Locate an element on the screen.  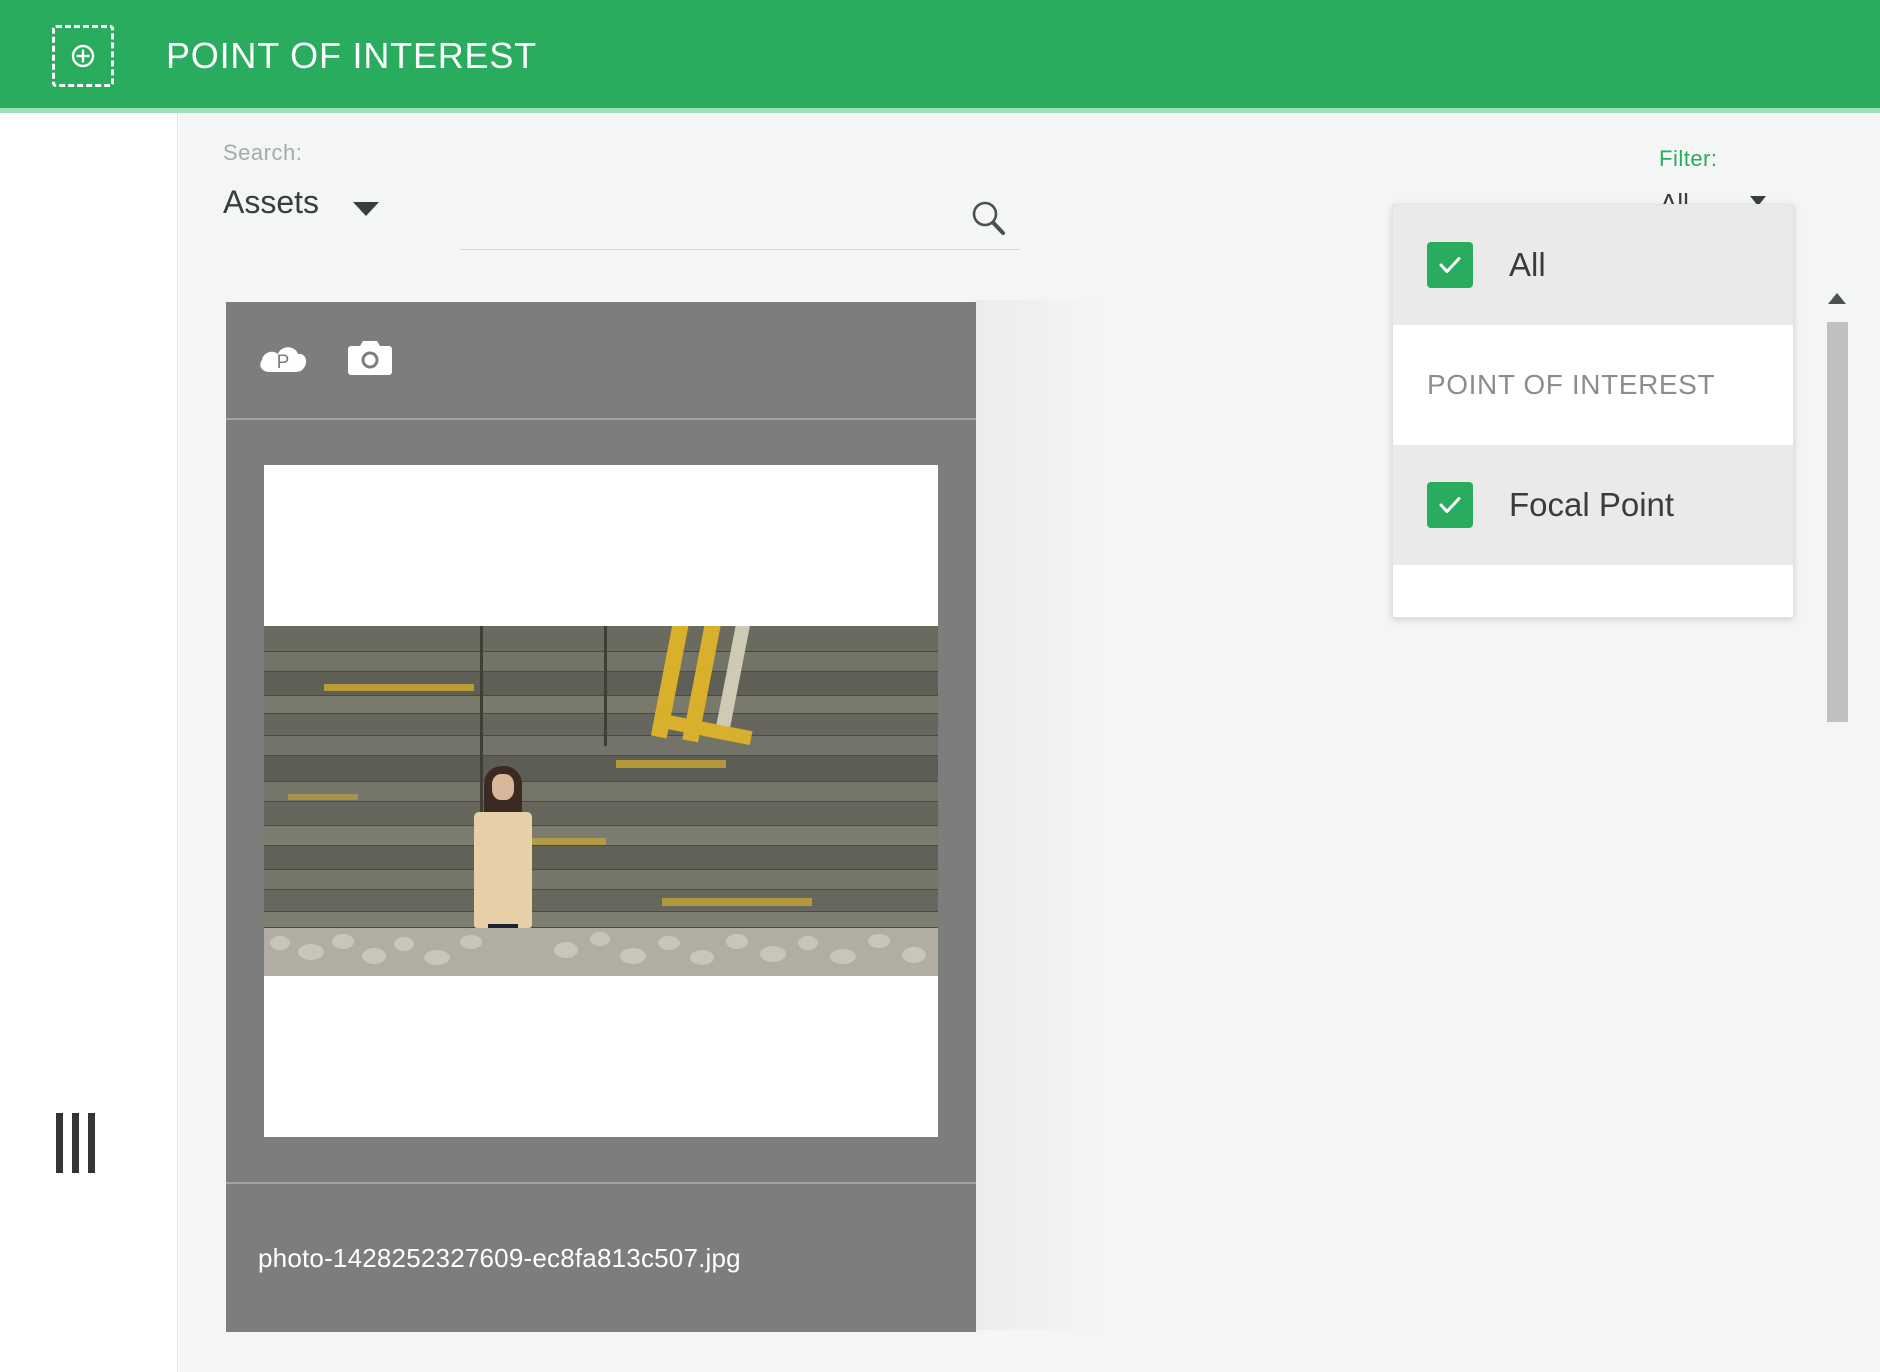
asset-grid-next-slot is located at coordinates (1040, 815).